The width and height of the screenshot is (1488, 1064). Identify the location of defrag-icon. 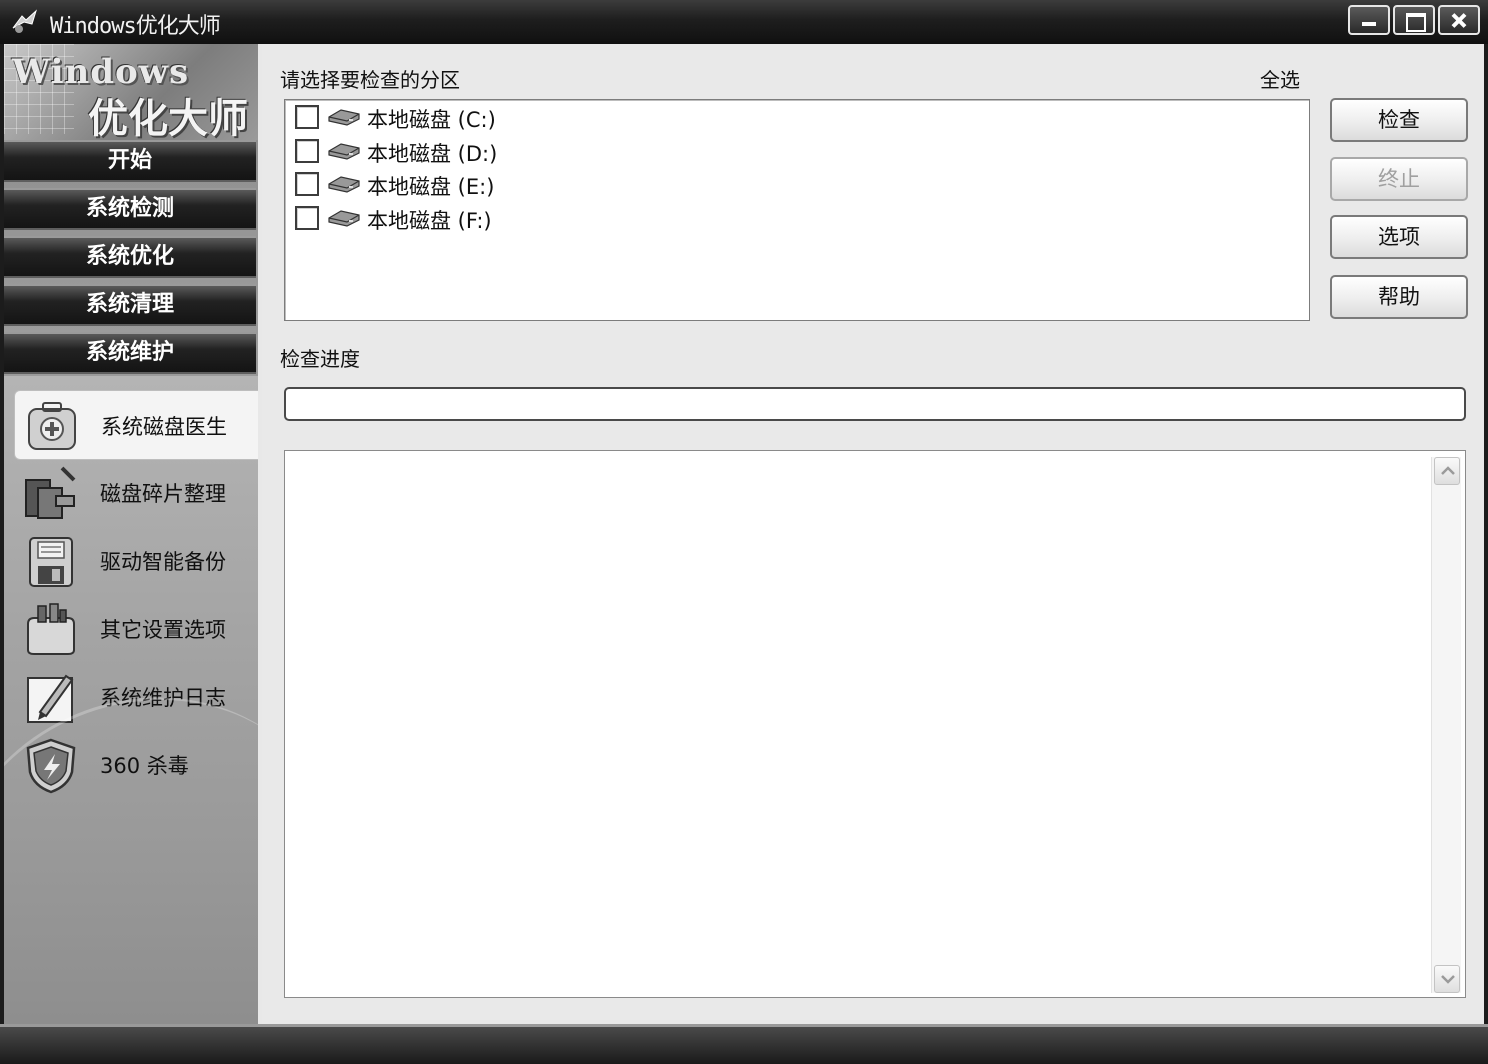
(50, 492).